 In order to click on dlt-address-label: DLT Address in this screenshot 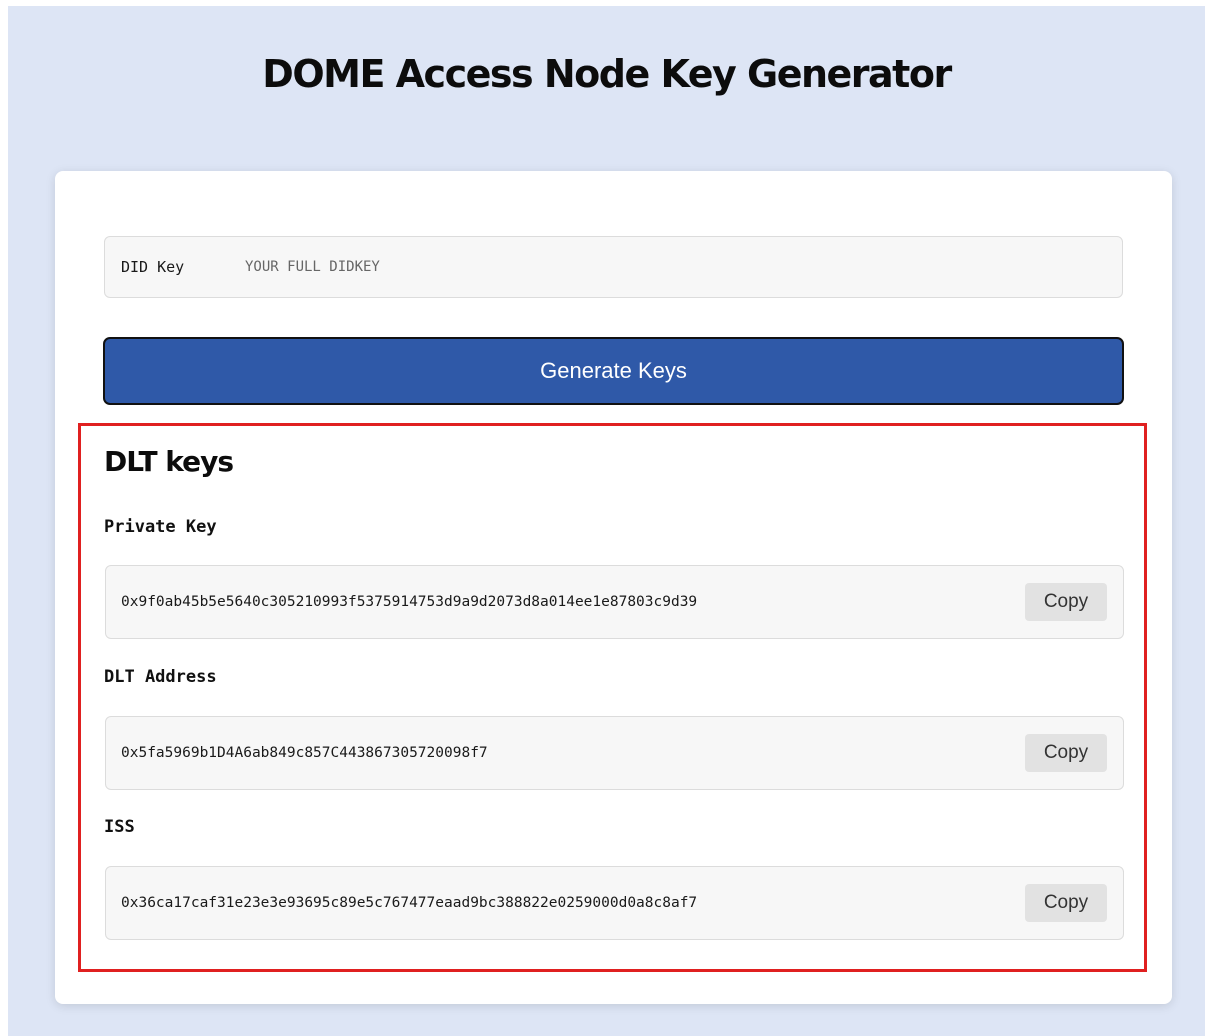, I will do `click(160, 677)`.